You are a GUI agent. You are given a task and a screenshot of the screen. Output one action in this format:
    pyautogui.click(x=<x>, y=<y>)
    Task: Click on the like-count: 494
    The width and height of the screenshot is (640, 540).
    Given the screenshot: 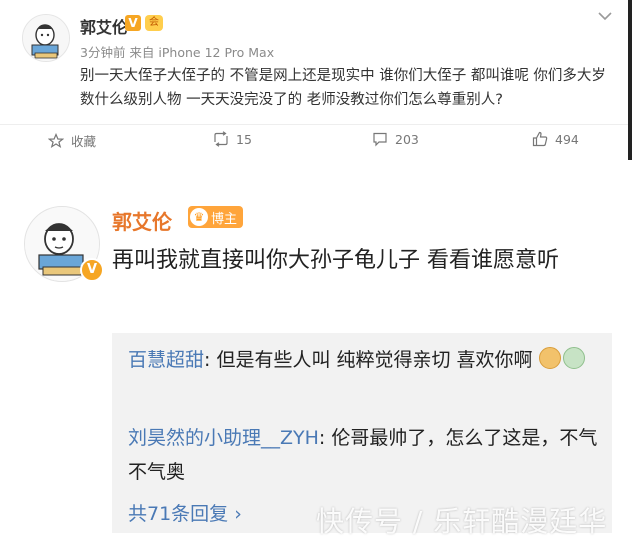 What is the action you would take?
    pyautogui.click(x=567, y=139)
    